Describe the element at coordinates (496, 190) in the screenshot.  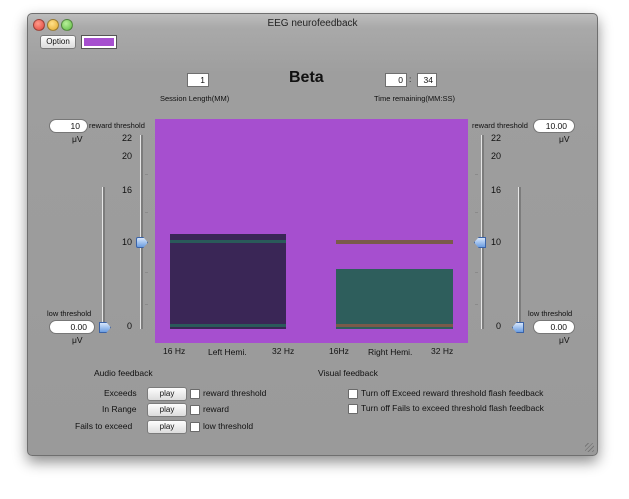
I see `right-tick-16: 16` at that location.